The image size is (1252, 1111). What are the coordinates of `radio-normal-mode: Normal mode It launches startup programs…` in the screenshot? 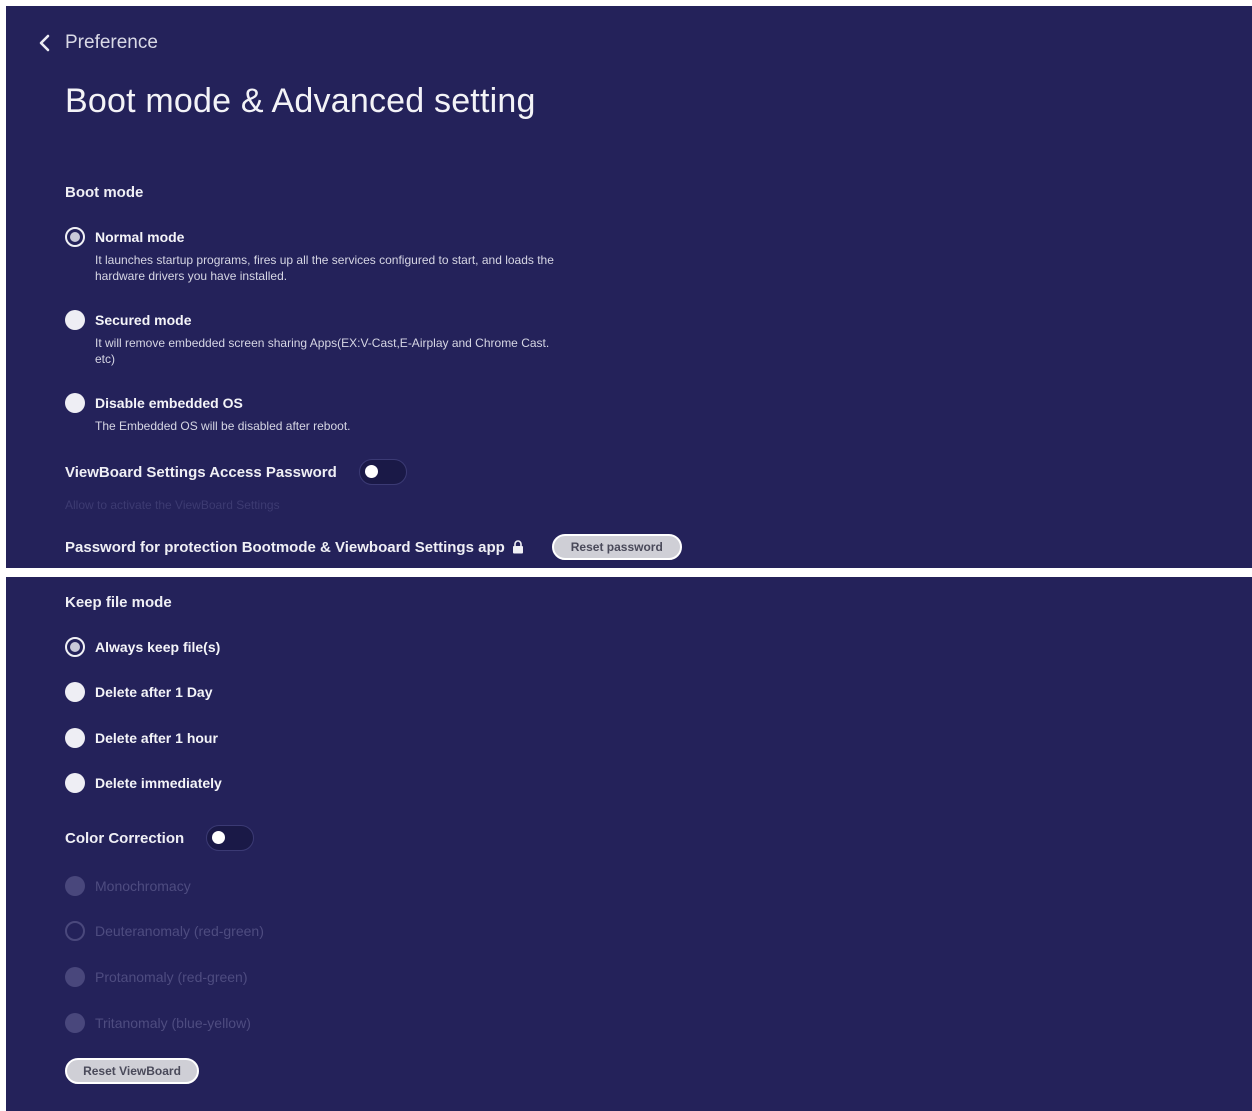 It's located at (310, 255).